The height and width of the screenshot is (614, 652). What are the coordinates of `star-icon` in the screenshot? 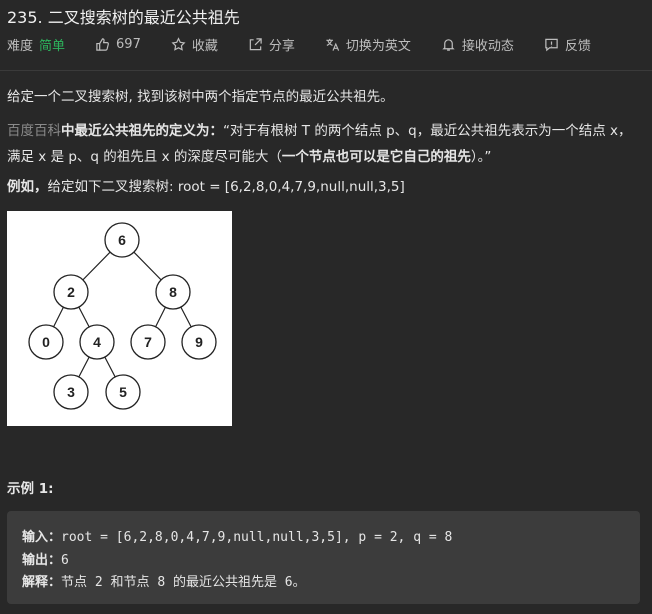 It's located at (178, 43).